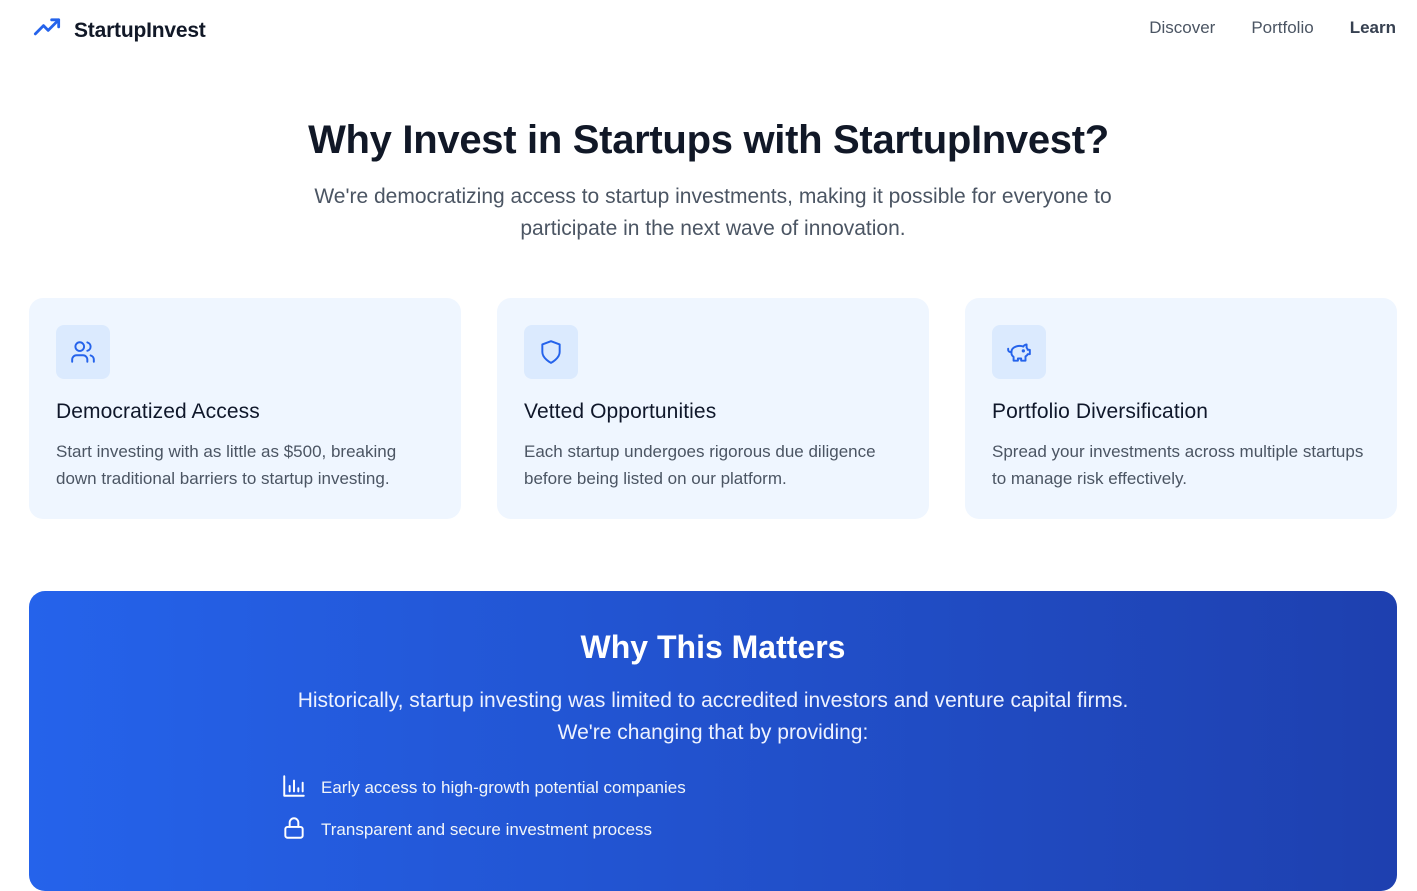 Image resolution: width=1417 pixels, height=891 pixels. Describe the element at coordinates (83, 352) in the screenshot. I see `users-icon` at that location.